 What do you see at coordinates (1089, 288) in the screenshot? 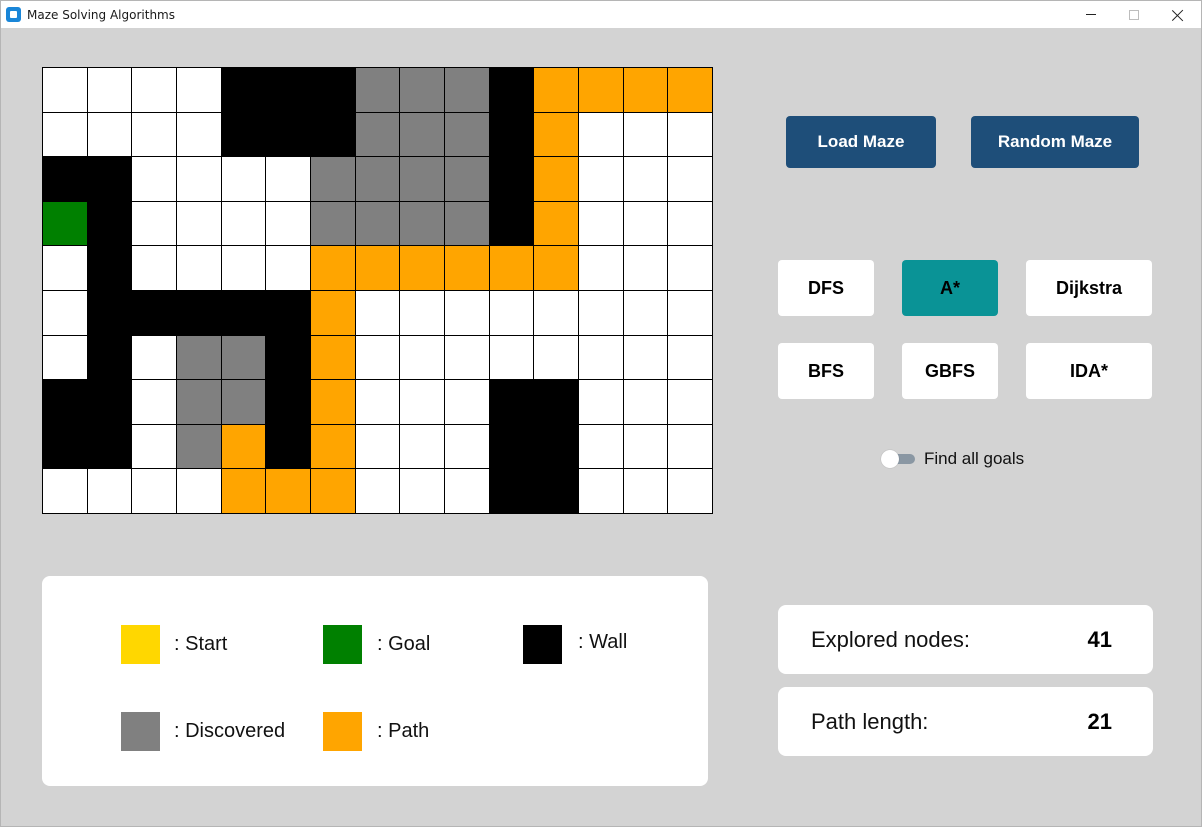
I see `algo-button-dijkstra: Dijkstra` at bounding box center [1089, 288].